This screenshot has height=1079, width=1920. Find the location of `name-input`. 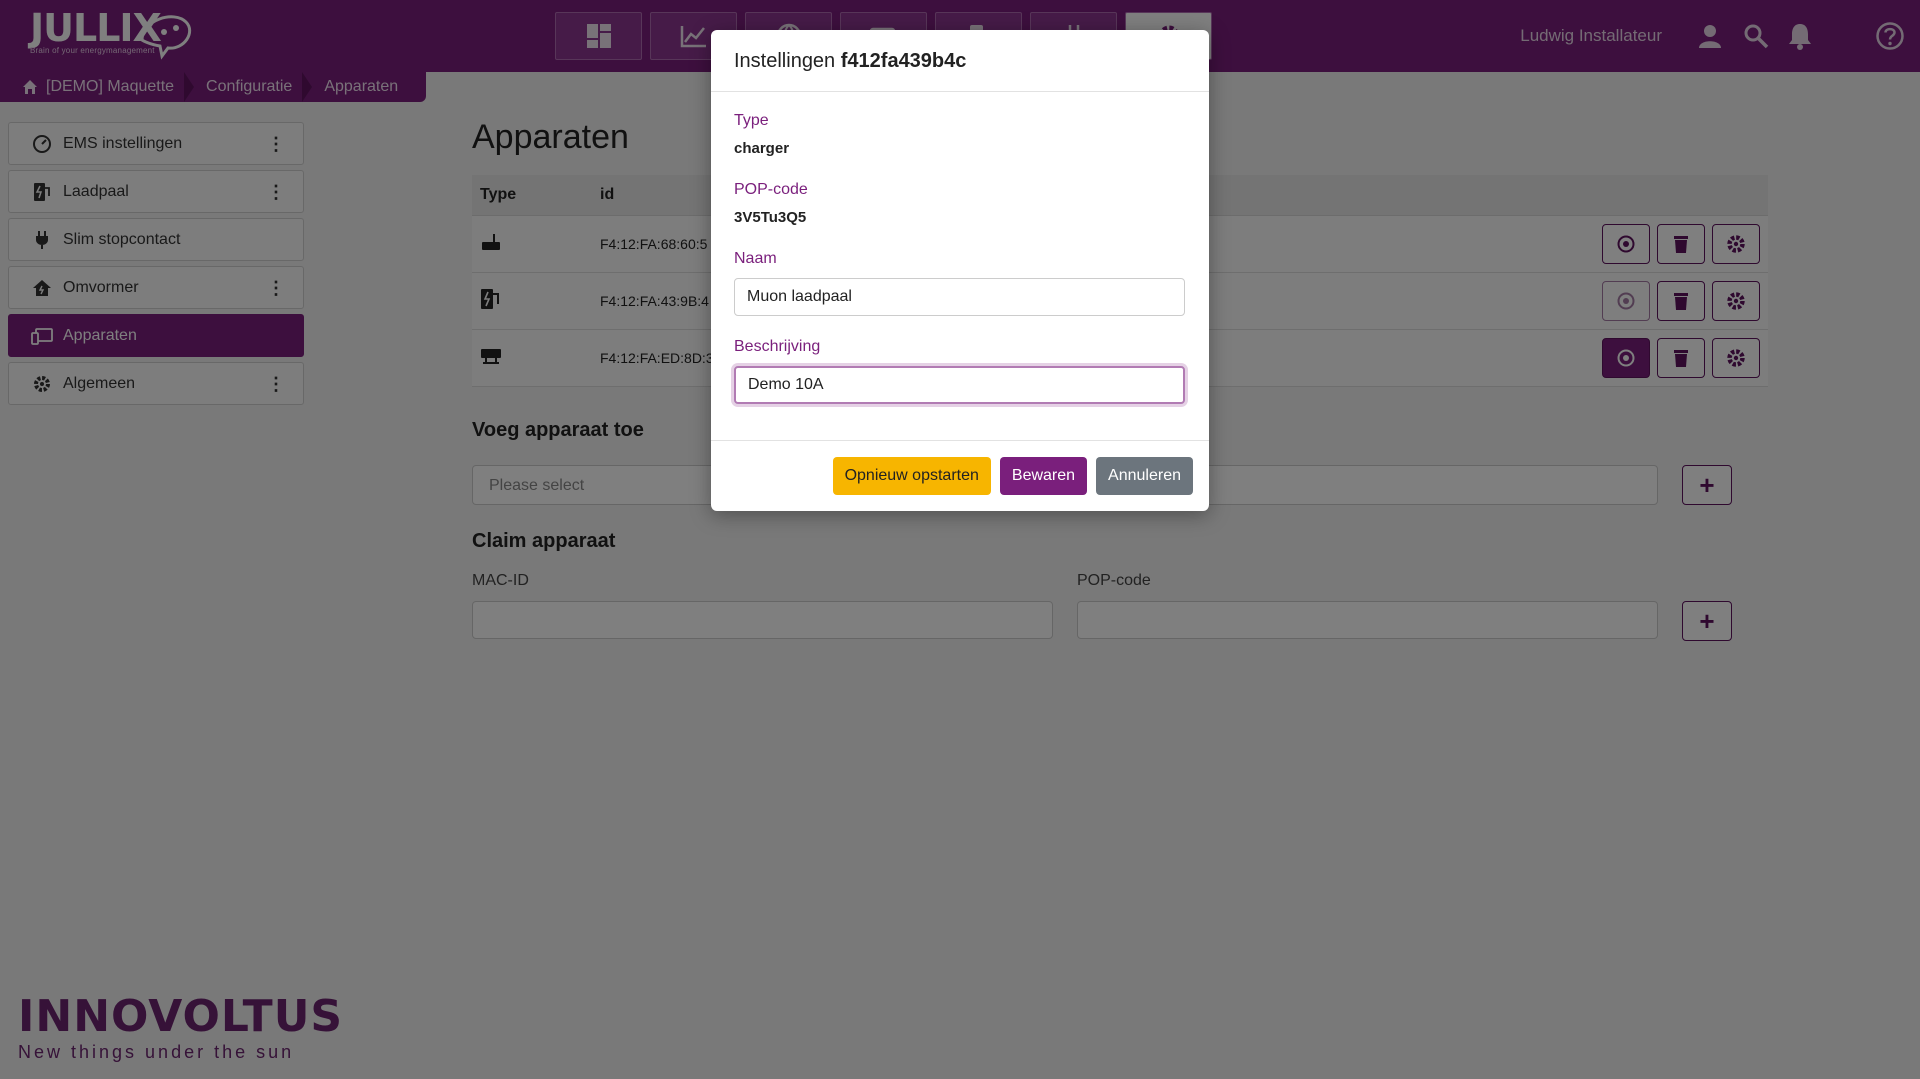

name-input is located at coordinates (959, 297).